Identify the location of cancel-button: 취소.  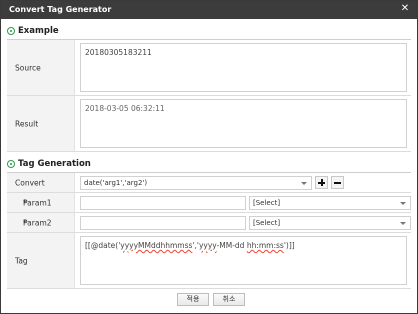
(229, 299).